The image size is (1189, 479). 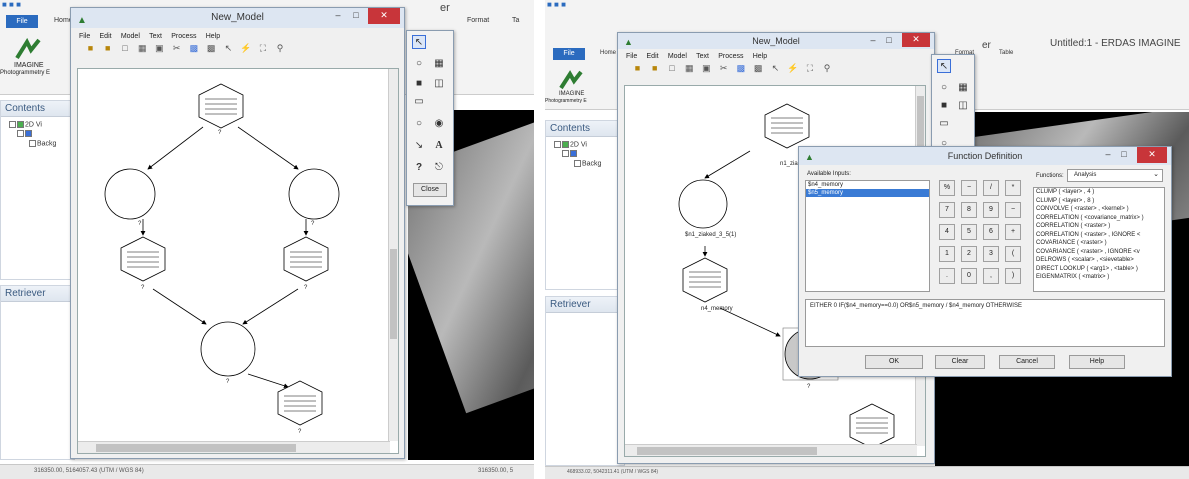 I want to click on dialog-titlebar: ▲ Function Definition – □ ✕, so click(x=985, y=156).